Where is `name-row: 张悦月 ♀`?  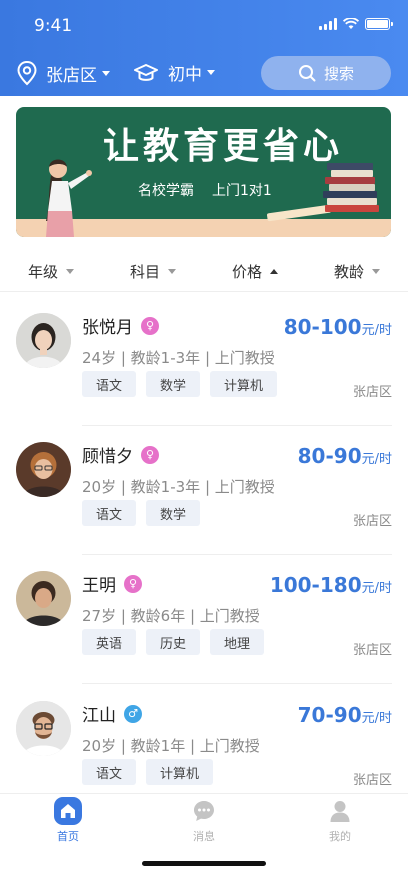
name-row: 张悦月 ♀ is located at coordinates (120, 325).